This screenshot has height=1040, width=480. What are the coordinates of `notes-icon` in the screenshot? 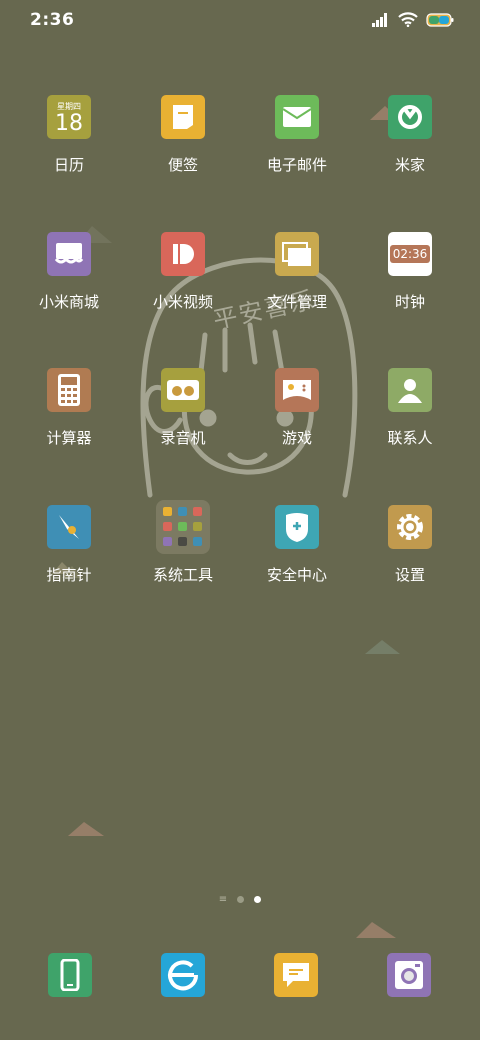 It's located at (183, 117).